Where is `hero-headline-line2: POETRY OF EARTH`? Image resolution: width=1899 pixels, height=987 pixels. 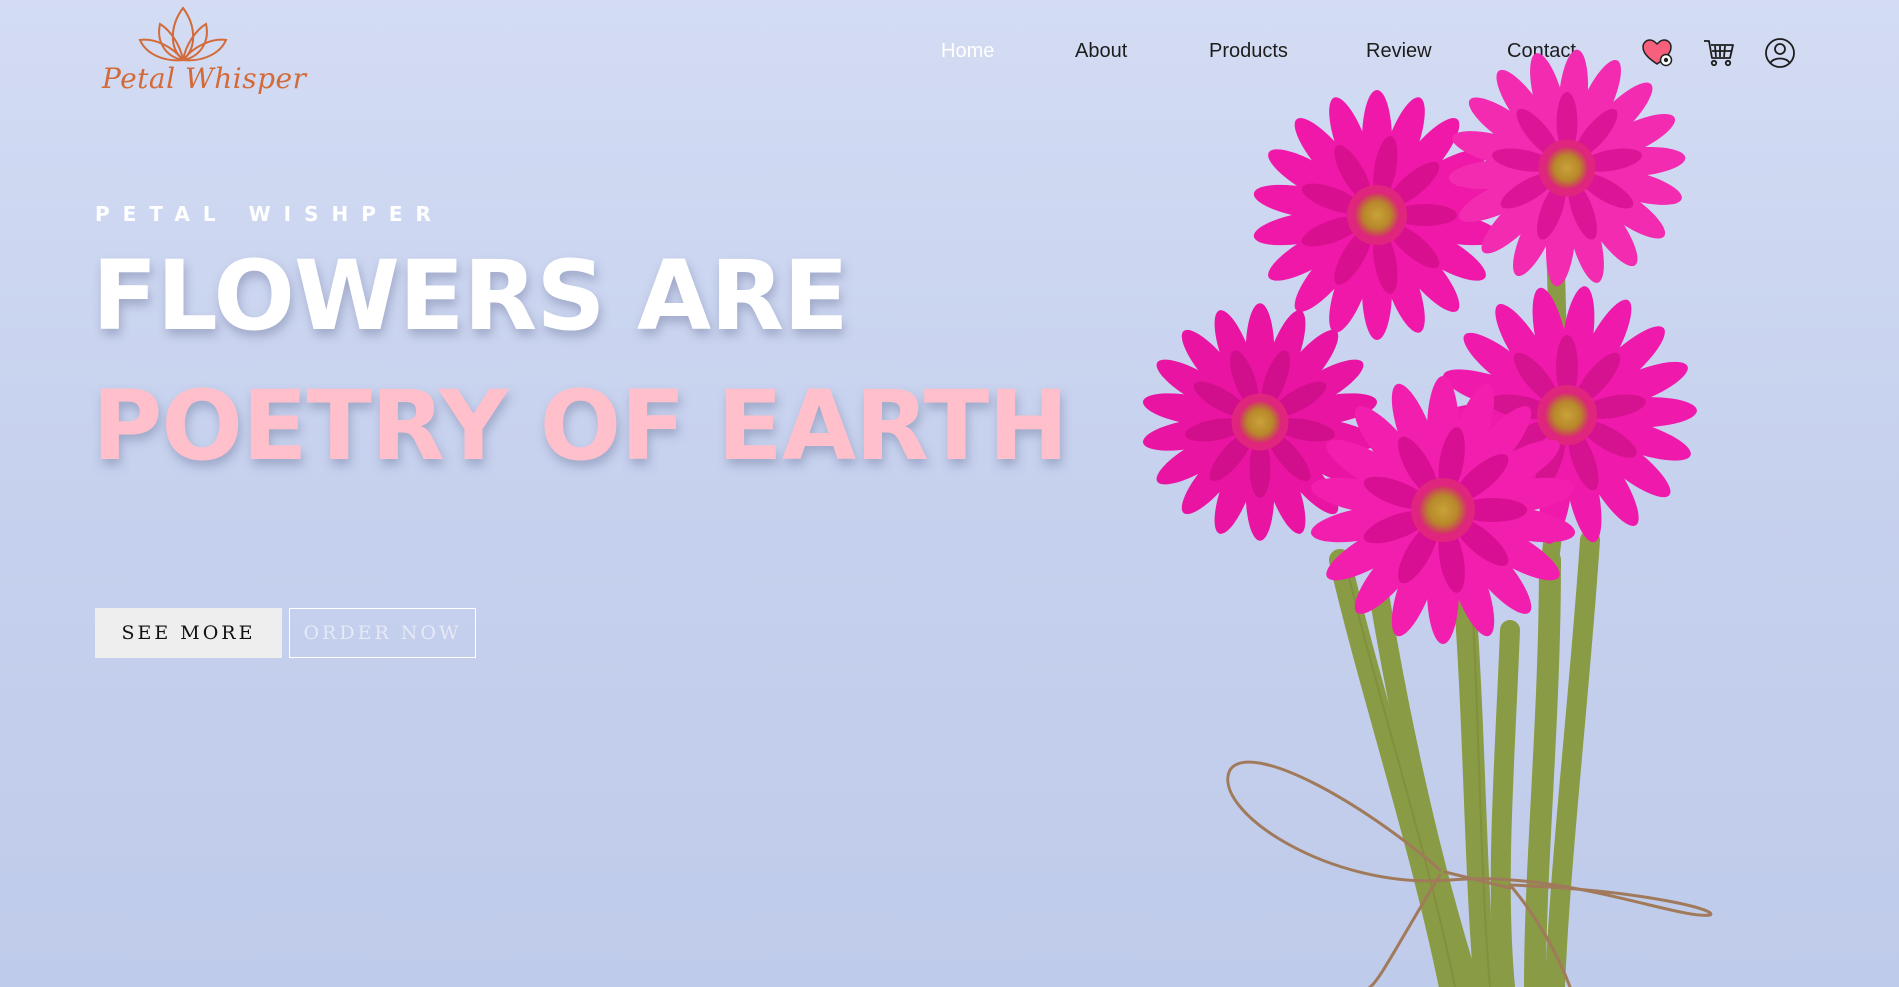
hero-headline-line2: POETRY OF EARTH is located at coordinates (580, 426).